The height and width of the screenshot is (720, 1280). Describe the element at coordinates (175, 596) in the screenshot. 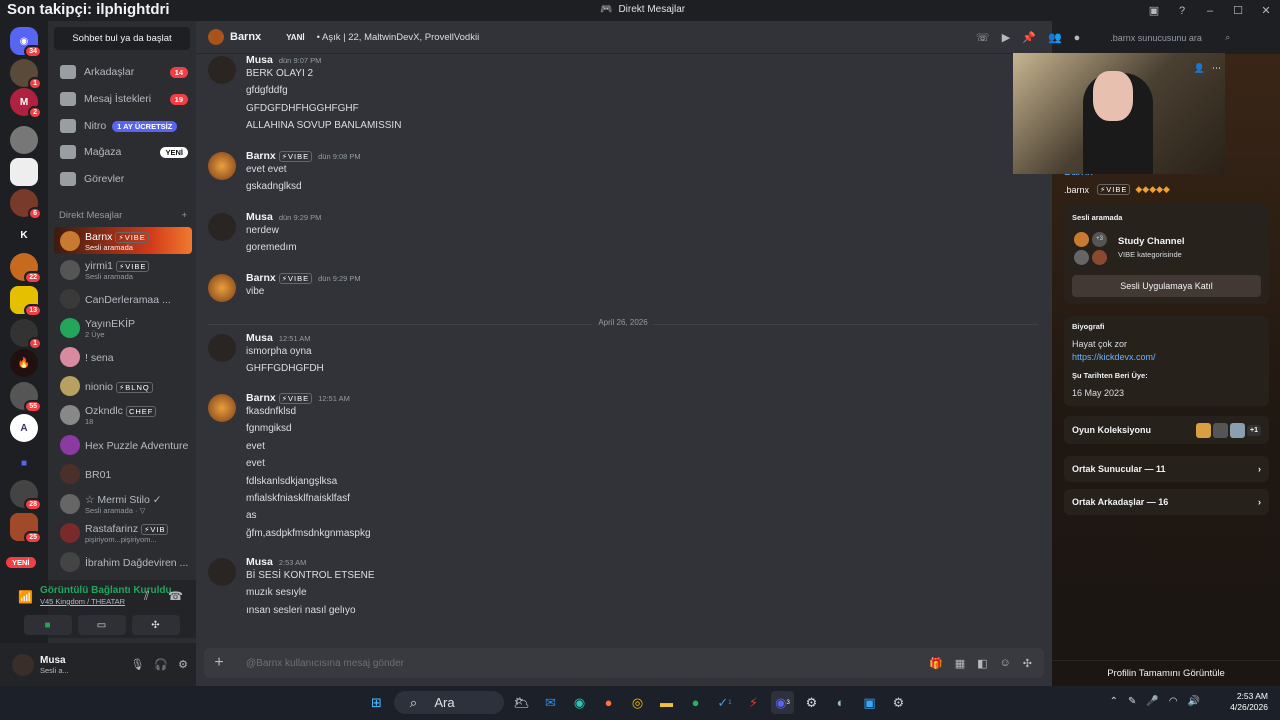

I see `disconnect-icon: ☎` at that location.